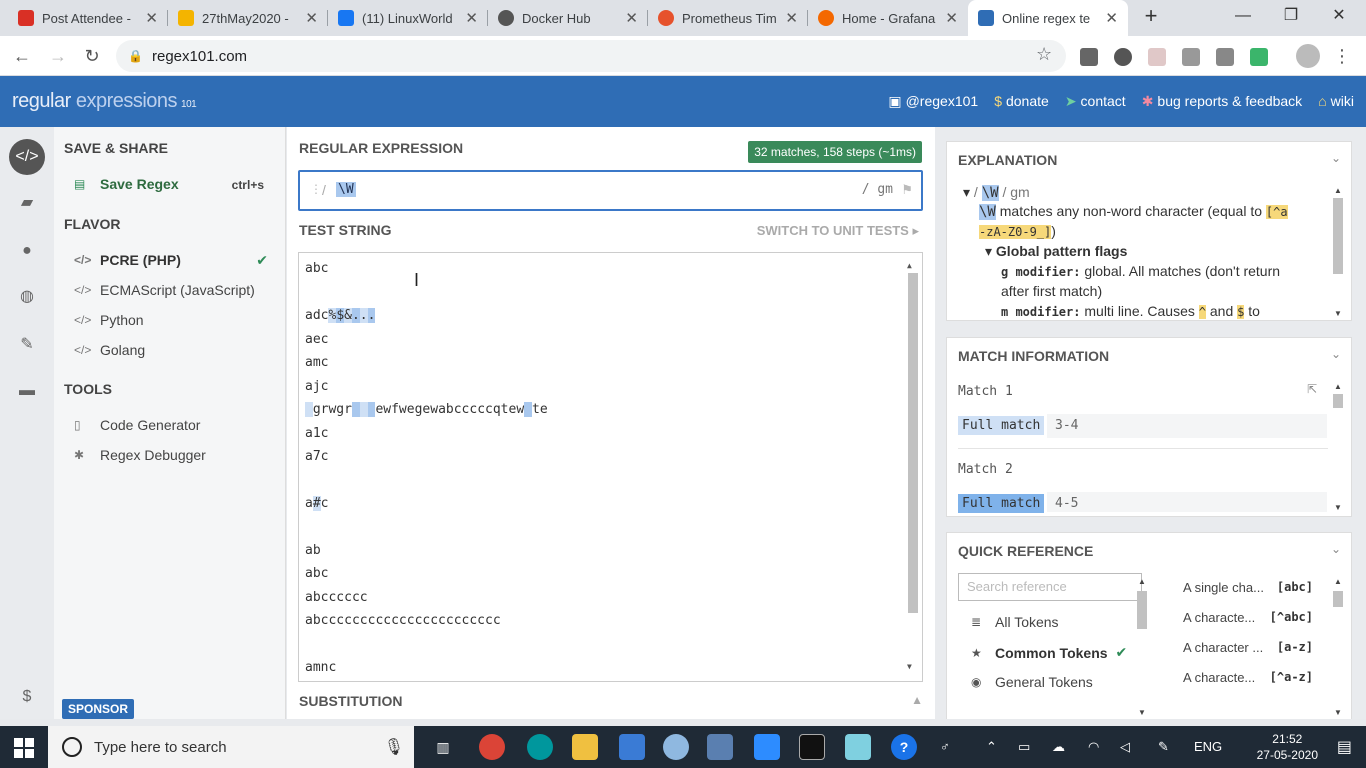 The image size is (1366, 768). I want to click on arduino-icon, so click(540, 747).